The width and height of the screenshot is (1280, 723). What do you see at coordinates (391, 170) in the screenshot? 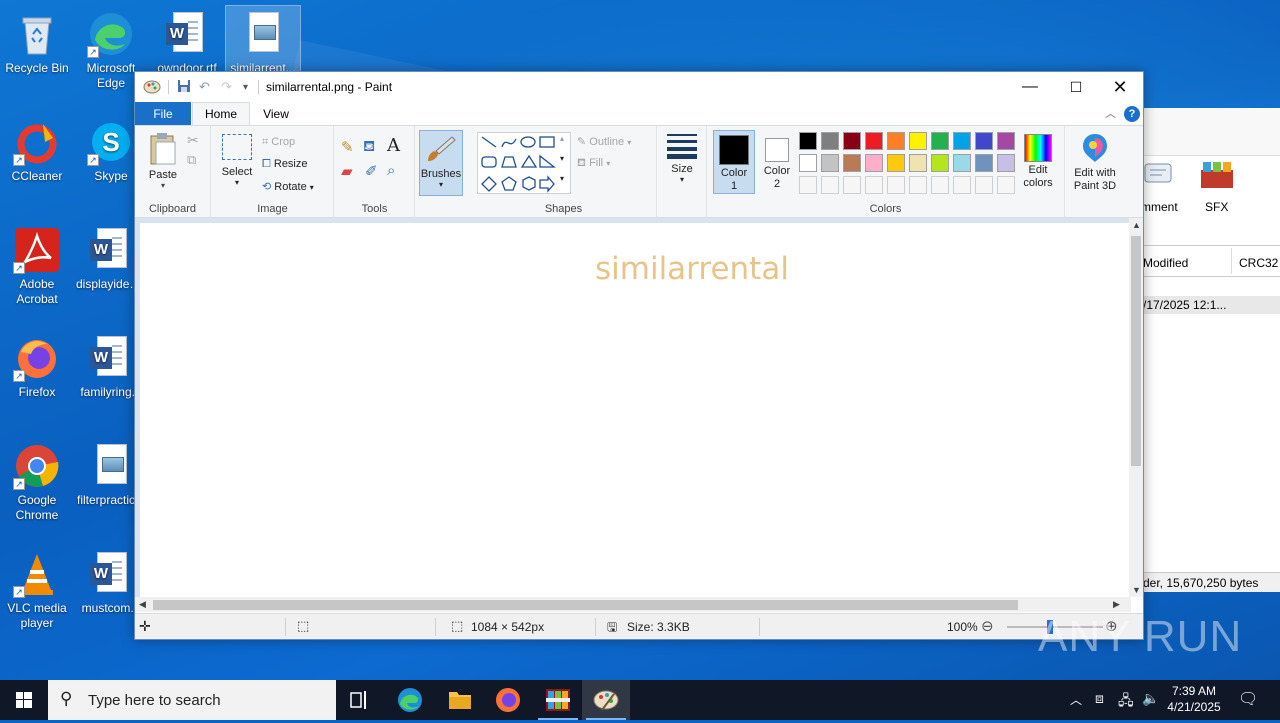
I see `magnifier-icon: ⌕` at bounding box center [391, 170].